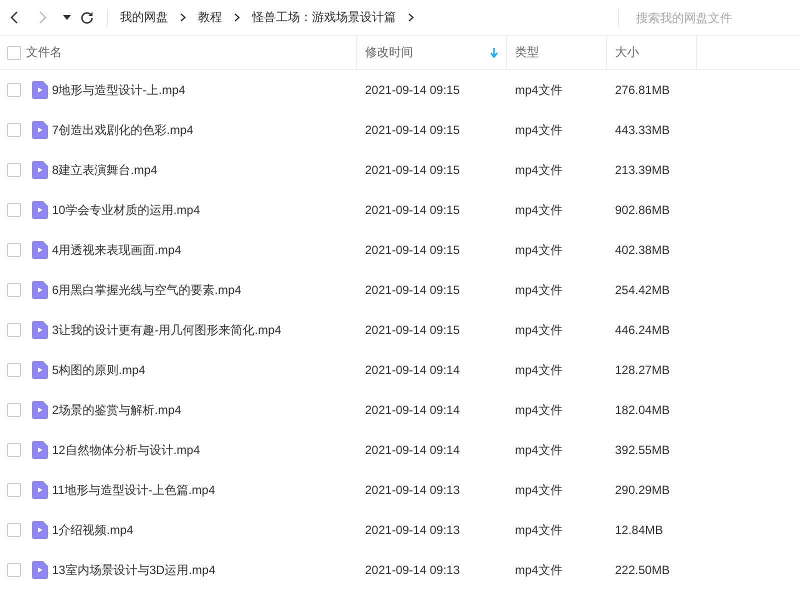 This screenshot has height=603, width=801. I want to click on file-size: 402.38MB, so click(642, 250).